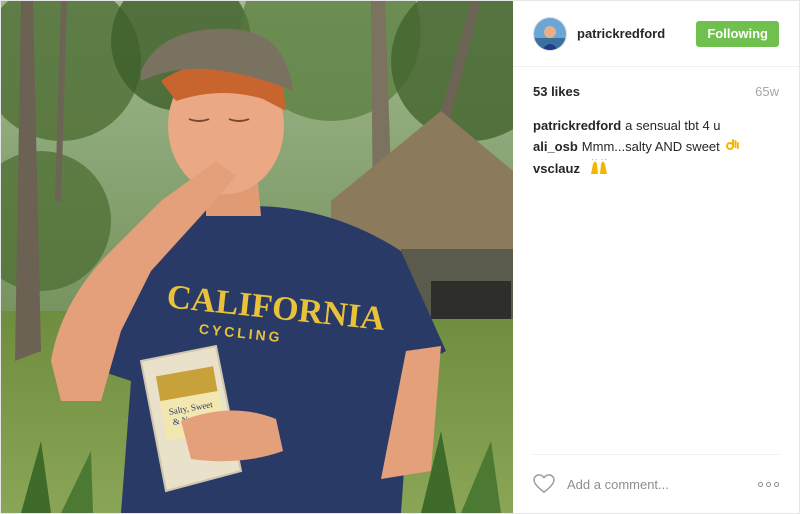  Describe the element at coordinates (599, 169) in the screenshot. I see `raised-hands-emoji` at that location.